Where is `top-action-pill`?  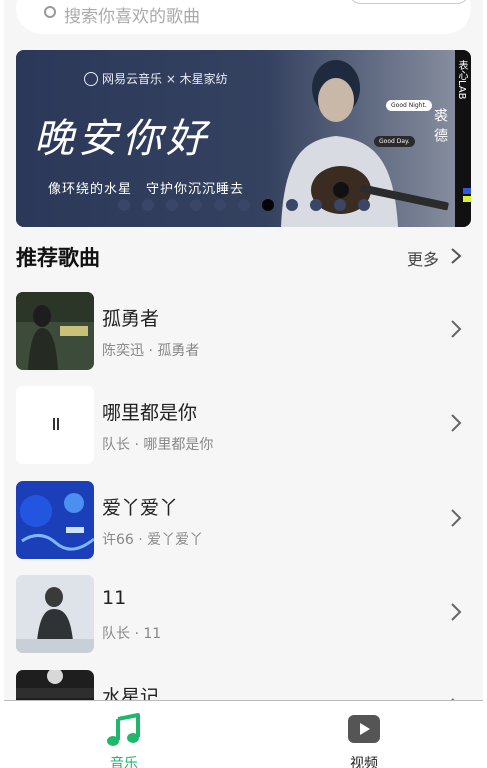
top-action-pill is located at coordinates (409, 2).